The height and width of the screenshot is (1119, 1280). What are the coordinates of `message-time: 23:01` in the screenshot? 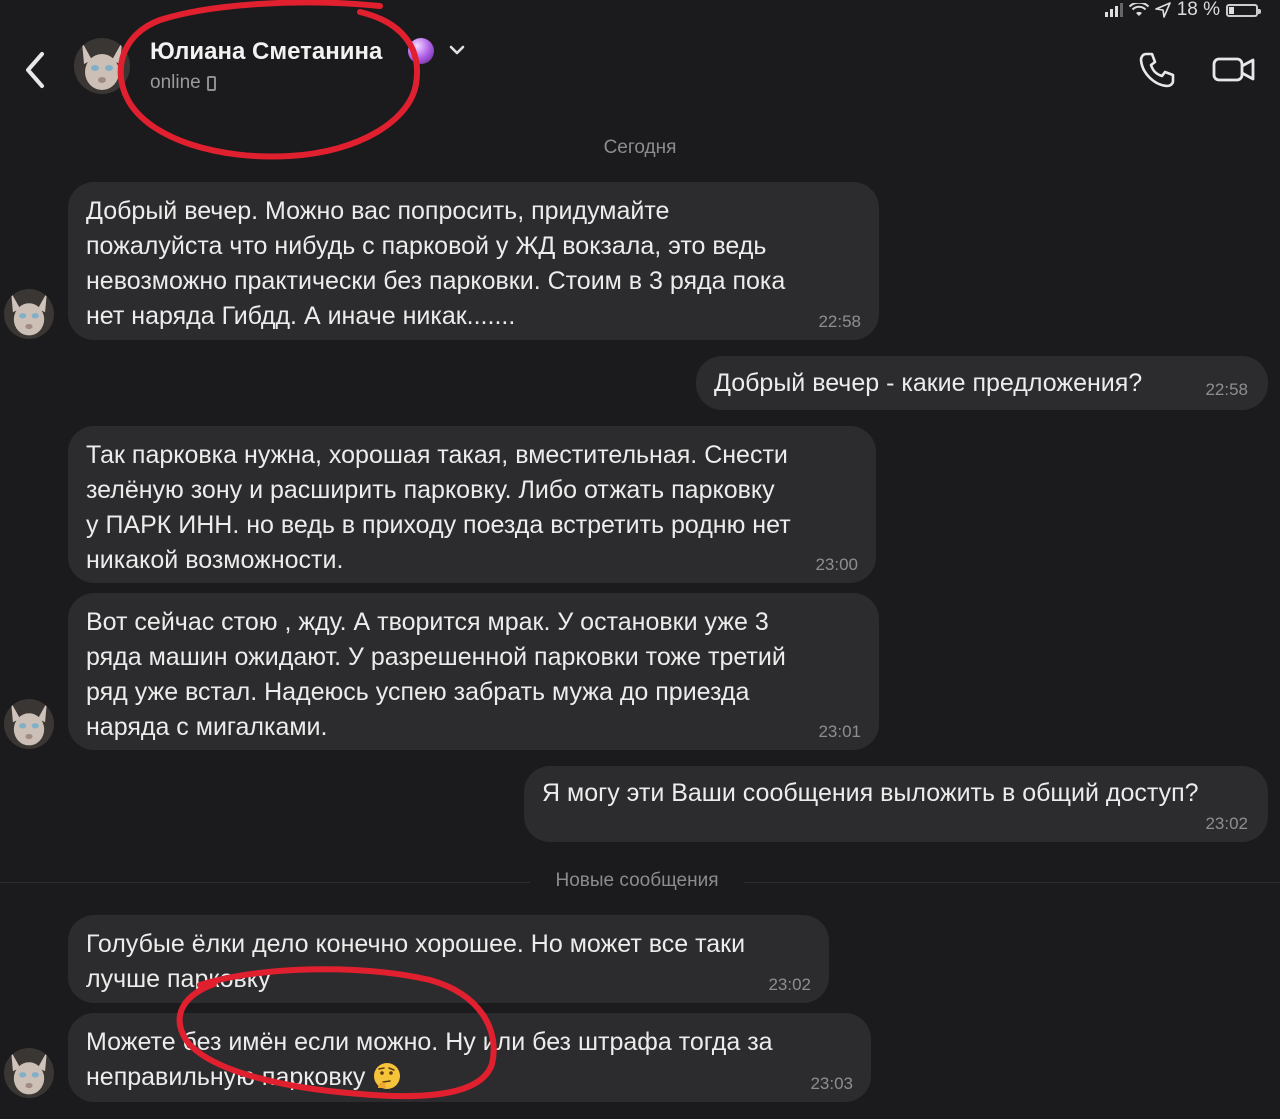 It's located at (839, 731).